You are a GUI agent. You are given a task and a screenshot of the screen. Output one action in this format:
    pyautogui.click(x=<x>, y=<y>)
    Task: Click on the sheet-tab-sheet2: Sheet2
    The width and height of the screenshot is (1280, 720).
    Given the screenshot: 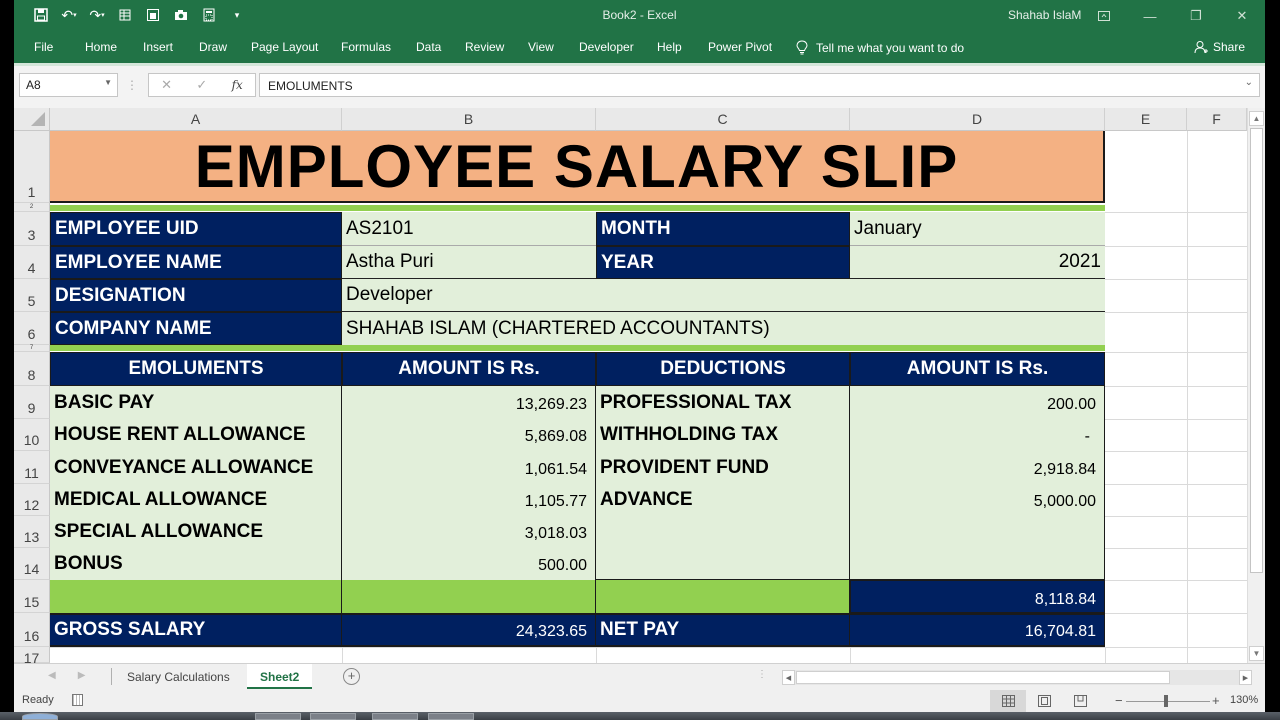 What is the action you would take?
    pyautogui.click(x=280, y=676)
    